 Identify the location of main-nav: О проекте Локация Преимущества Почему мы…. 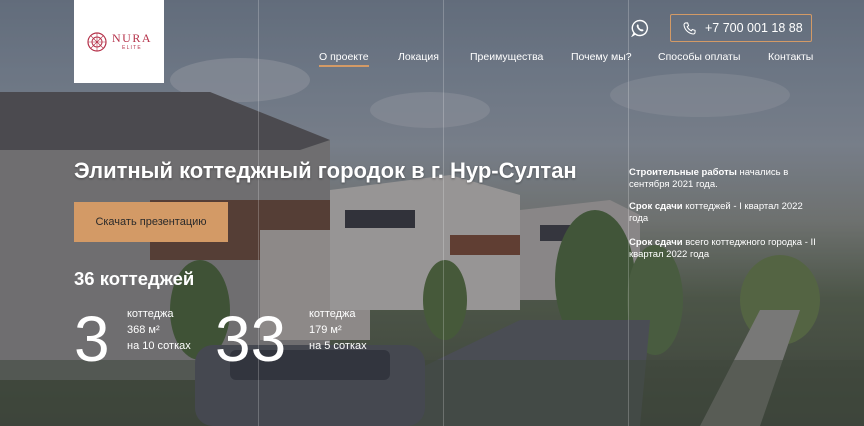
(432, 60).